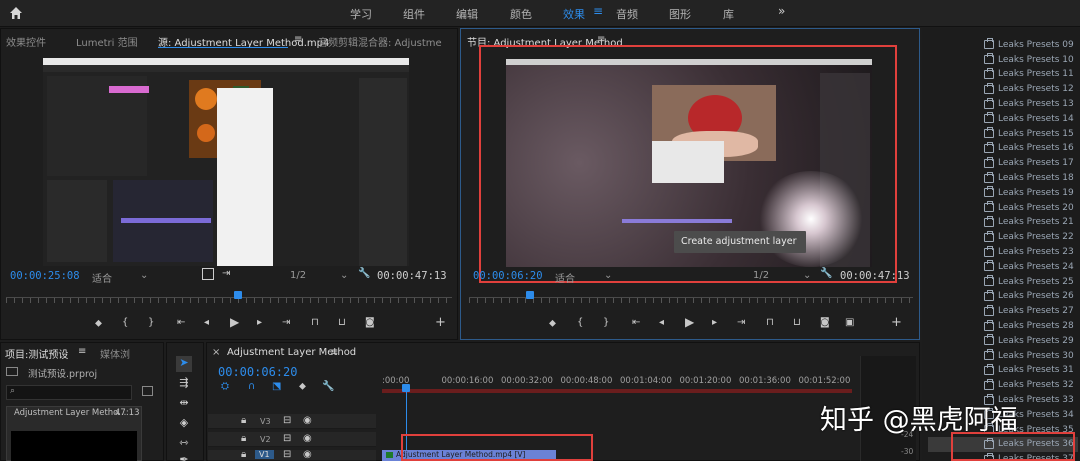  I want to click on program-playhead, so click(530, 295).